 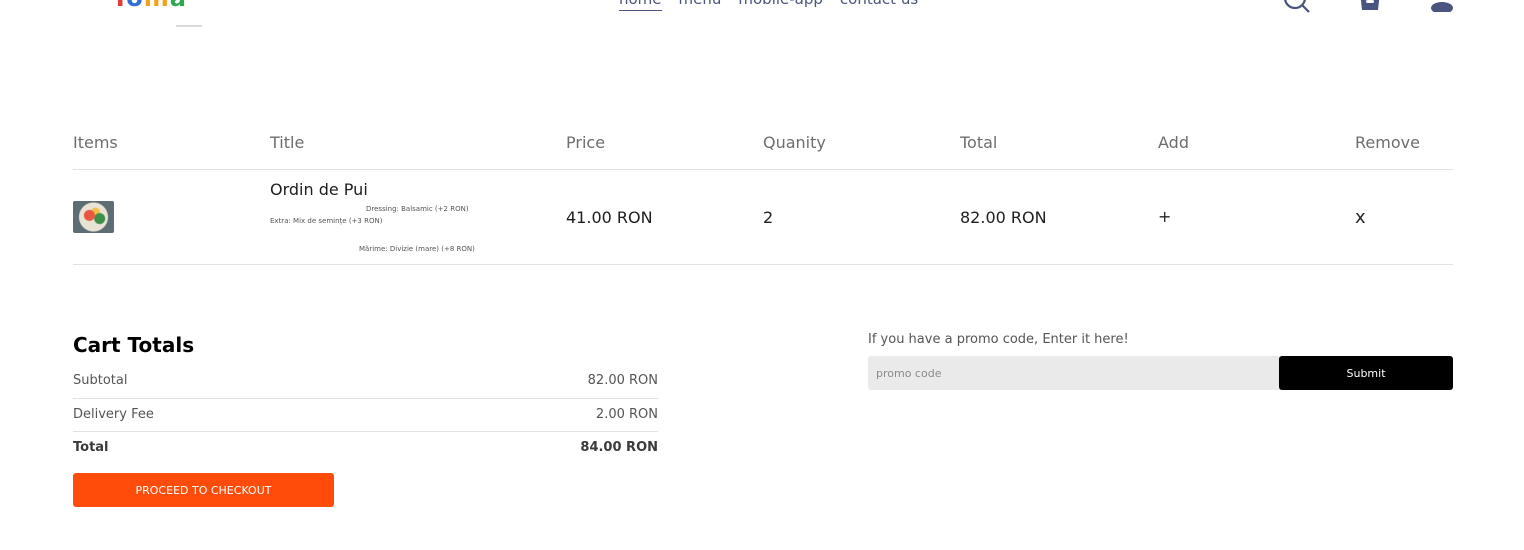 I want to click on item-option-dressing: Dressing: Balsamic (+2 RON), so click(x=417, y=209).